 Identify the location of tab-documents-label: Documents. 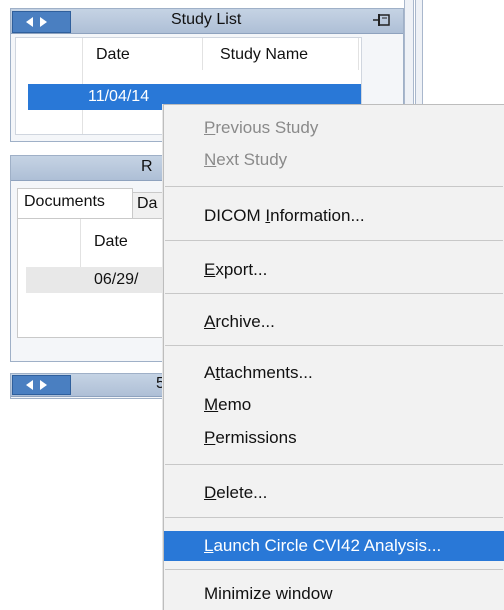
(64, 201).